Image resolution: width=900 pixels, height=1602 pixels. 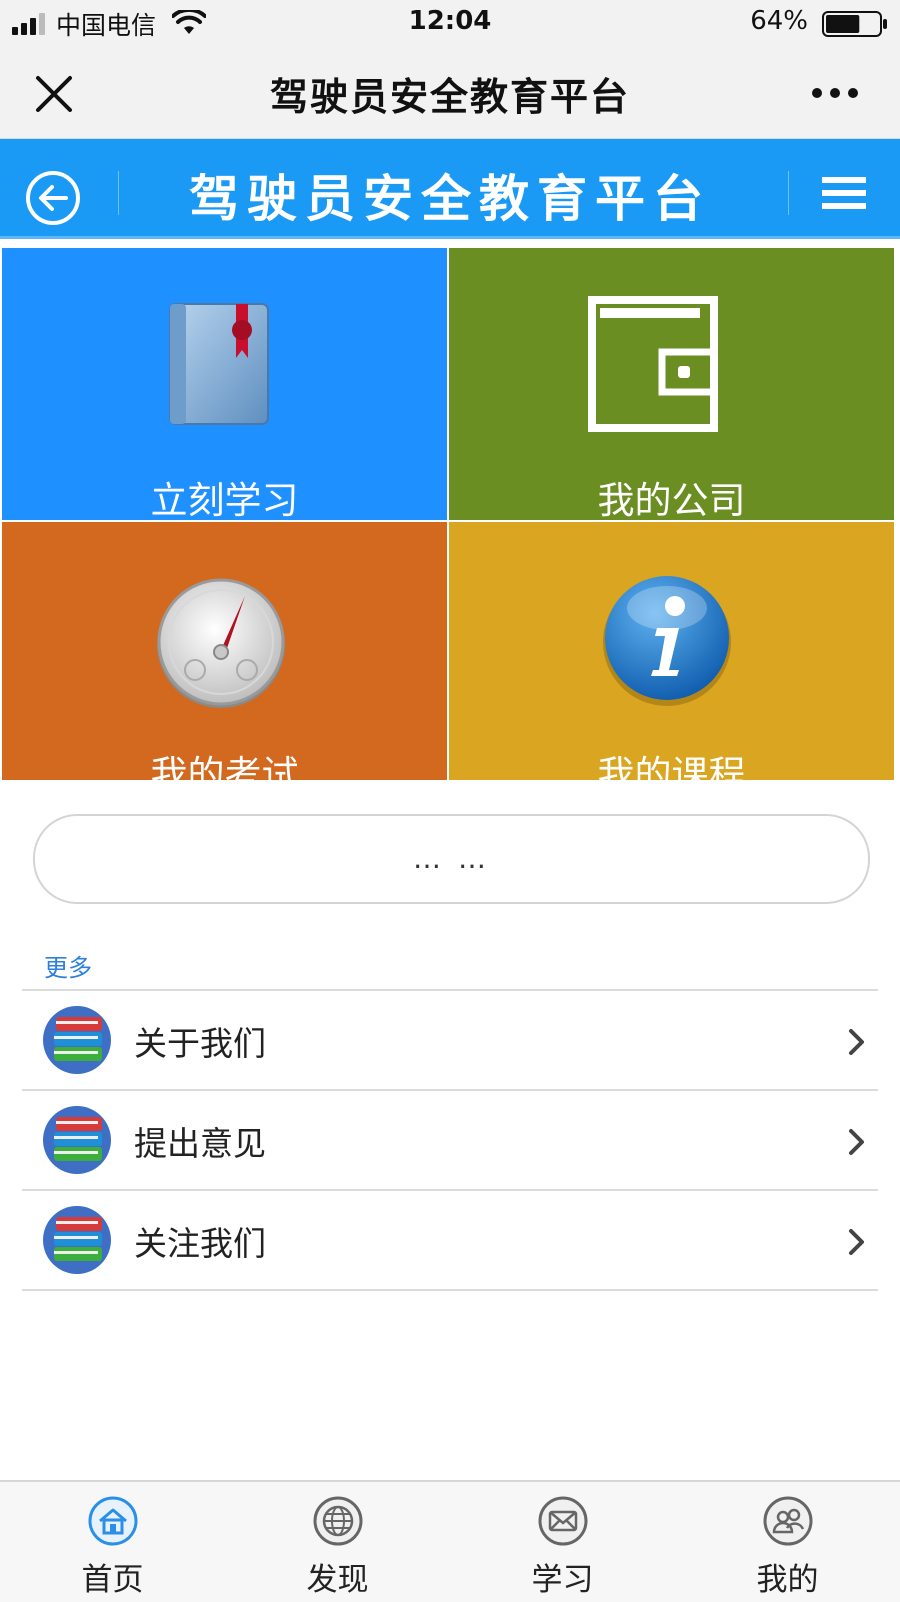 What do you see at coordinates (224, 499) in the screenshot?
I see `tile-label: 立刻学习` at bounding box center [224, 499].